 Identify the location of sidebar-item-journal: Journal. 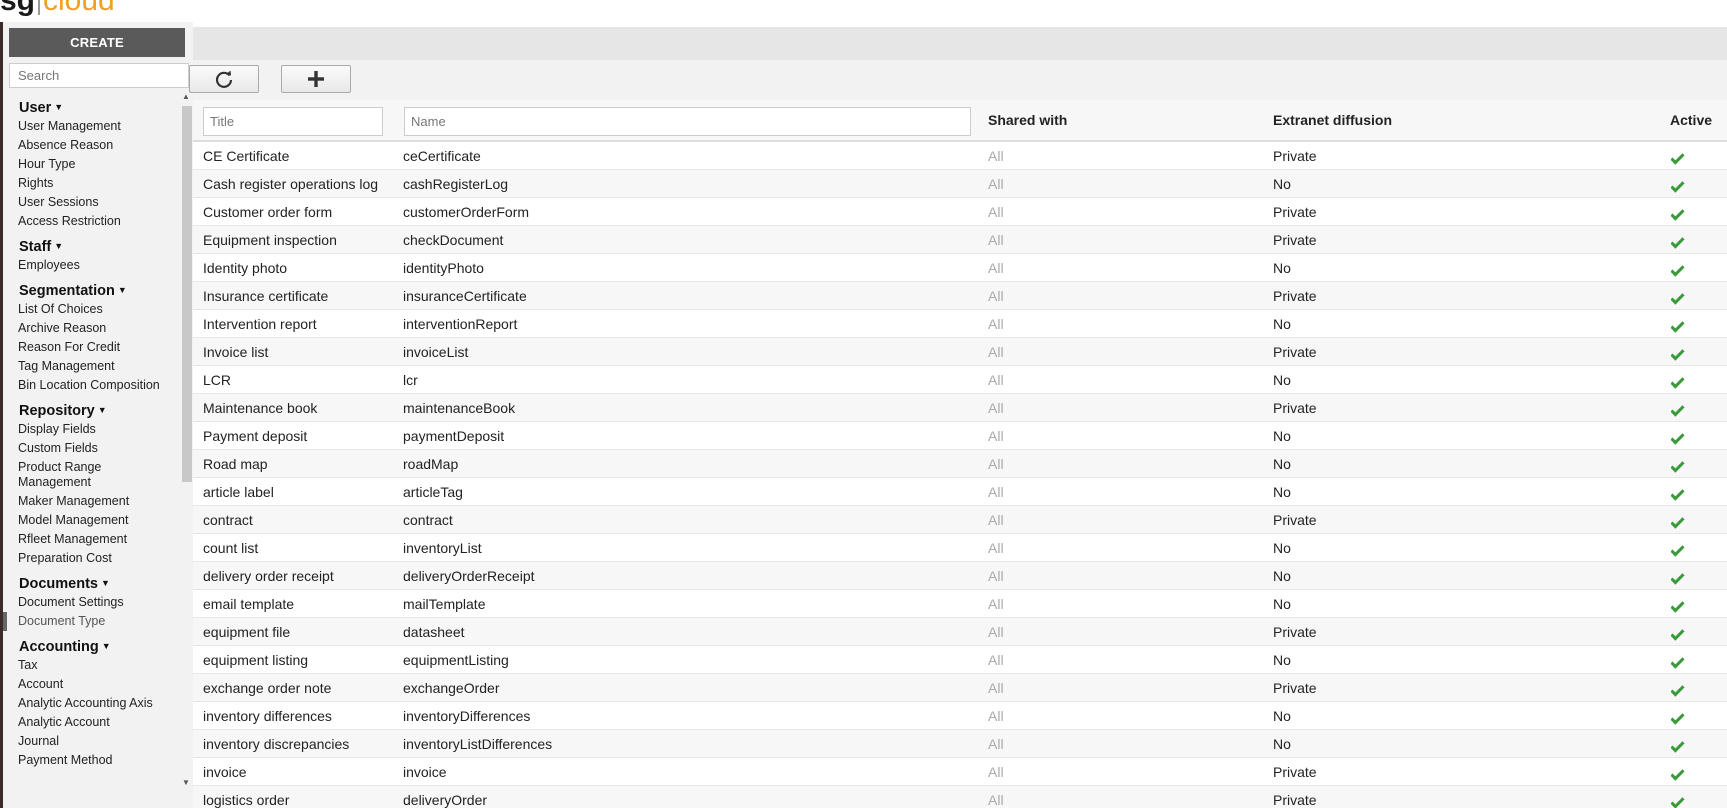
(91, 741).